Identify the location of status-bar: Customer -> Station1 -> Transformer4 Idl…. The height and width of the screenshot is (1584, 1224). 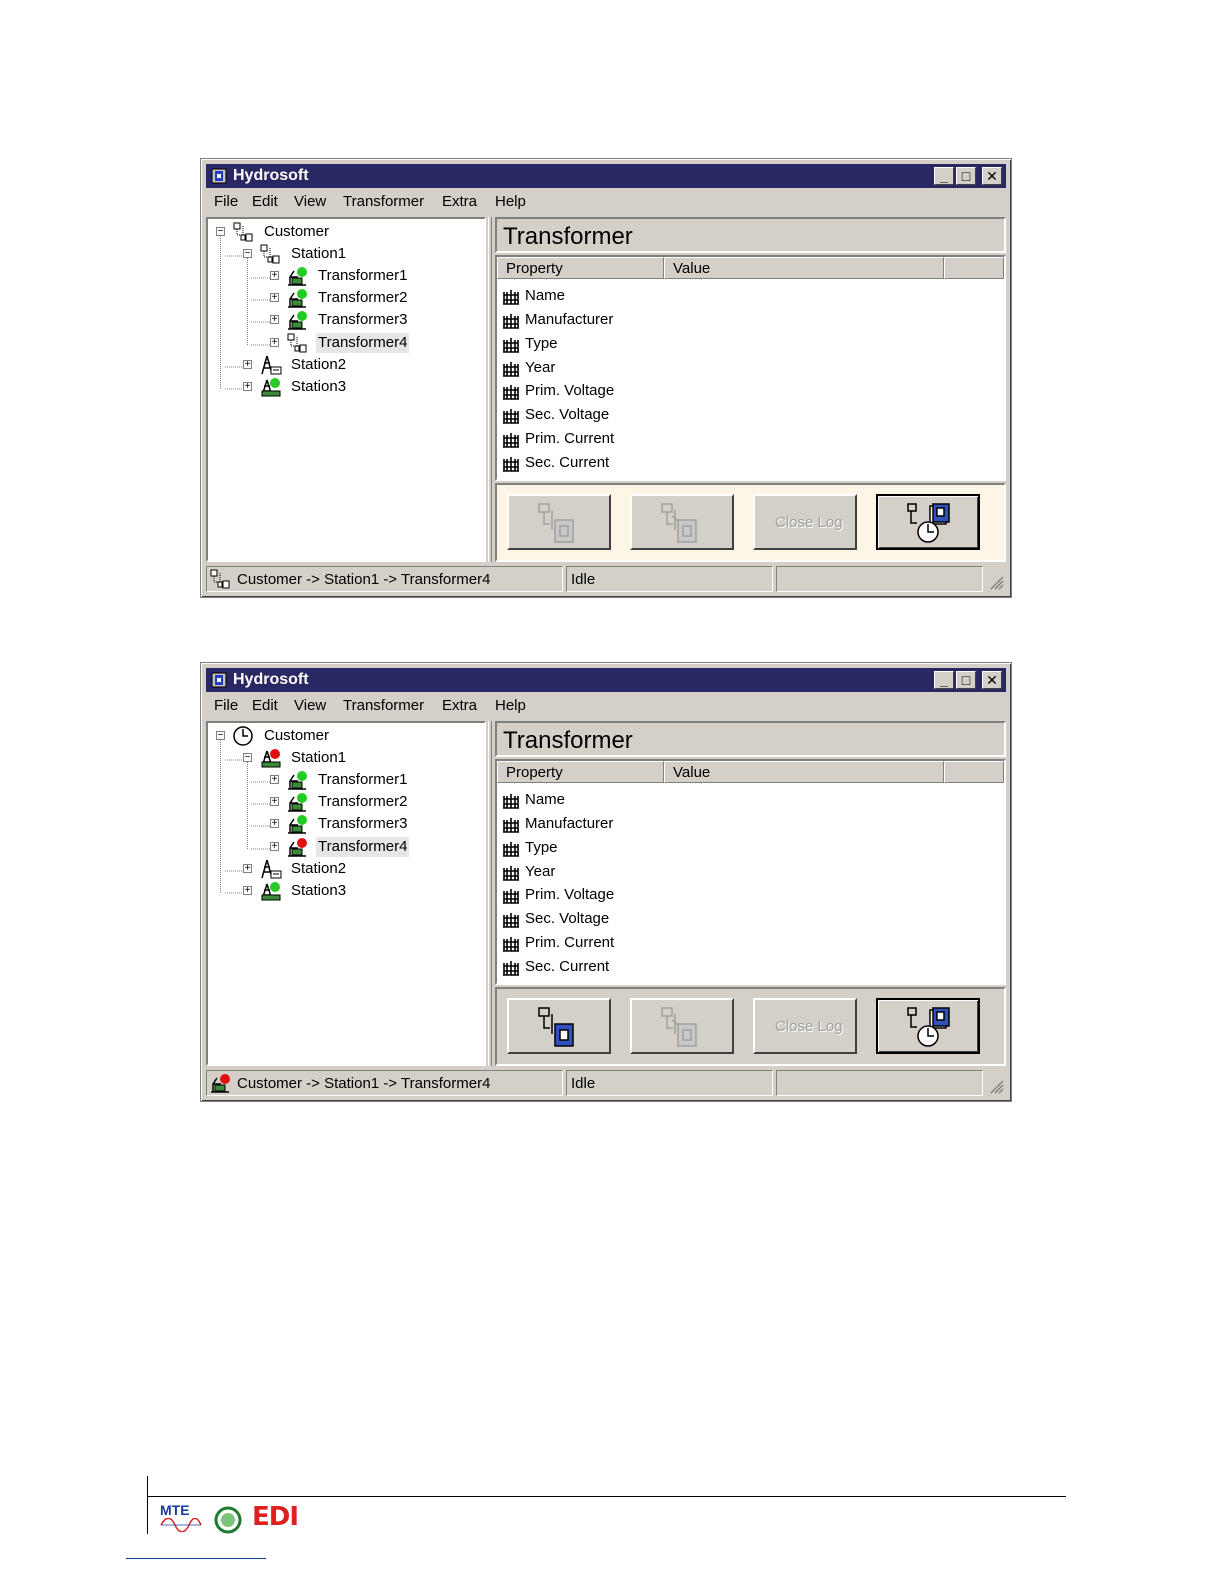
(606, 579).